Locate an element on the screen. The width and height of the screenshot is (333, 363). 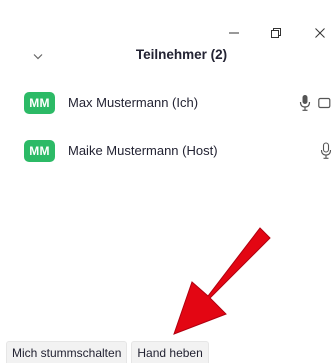
minimize-icon is located at coordinates (234, 33).